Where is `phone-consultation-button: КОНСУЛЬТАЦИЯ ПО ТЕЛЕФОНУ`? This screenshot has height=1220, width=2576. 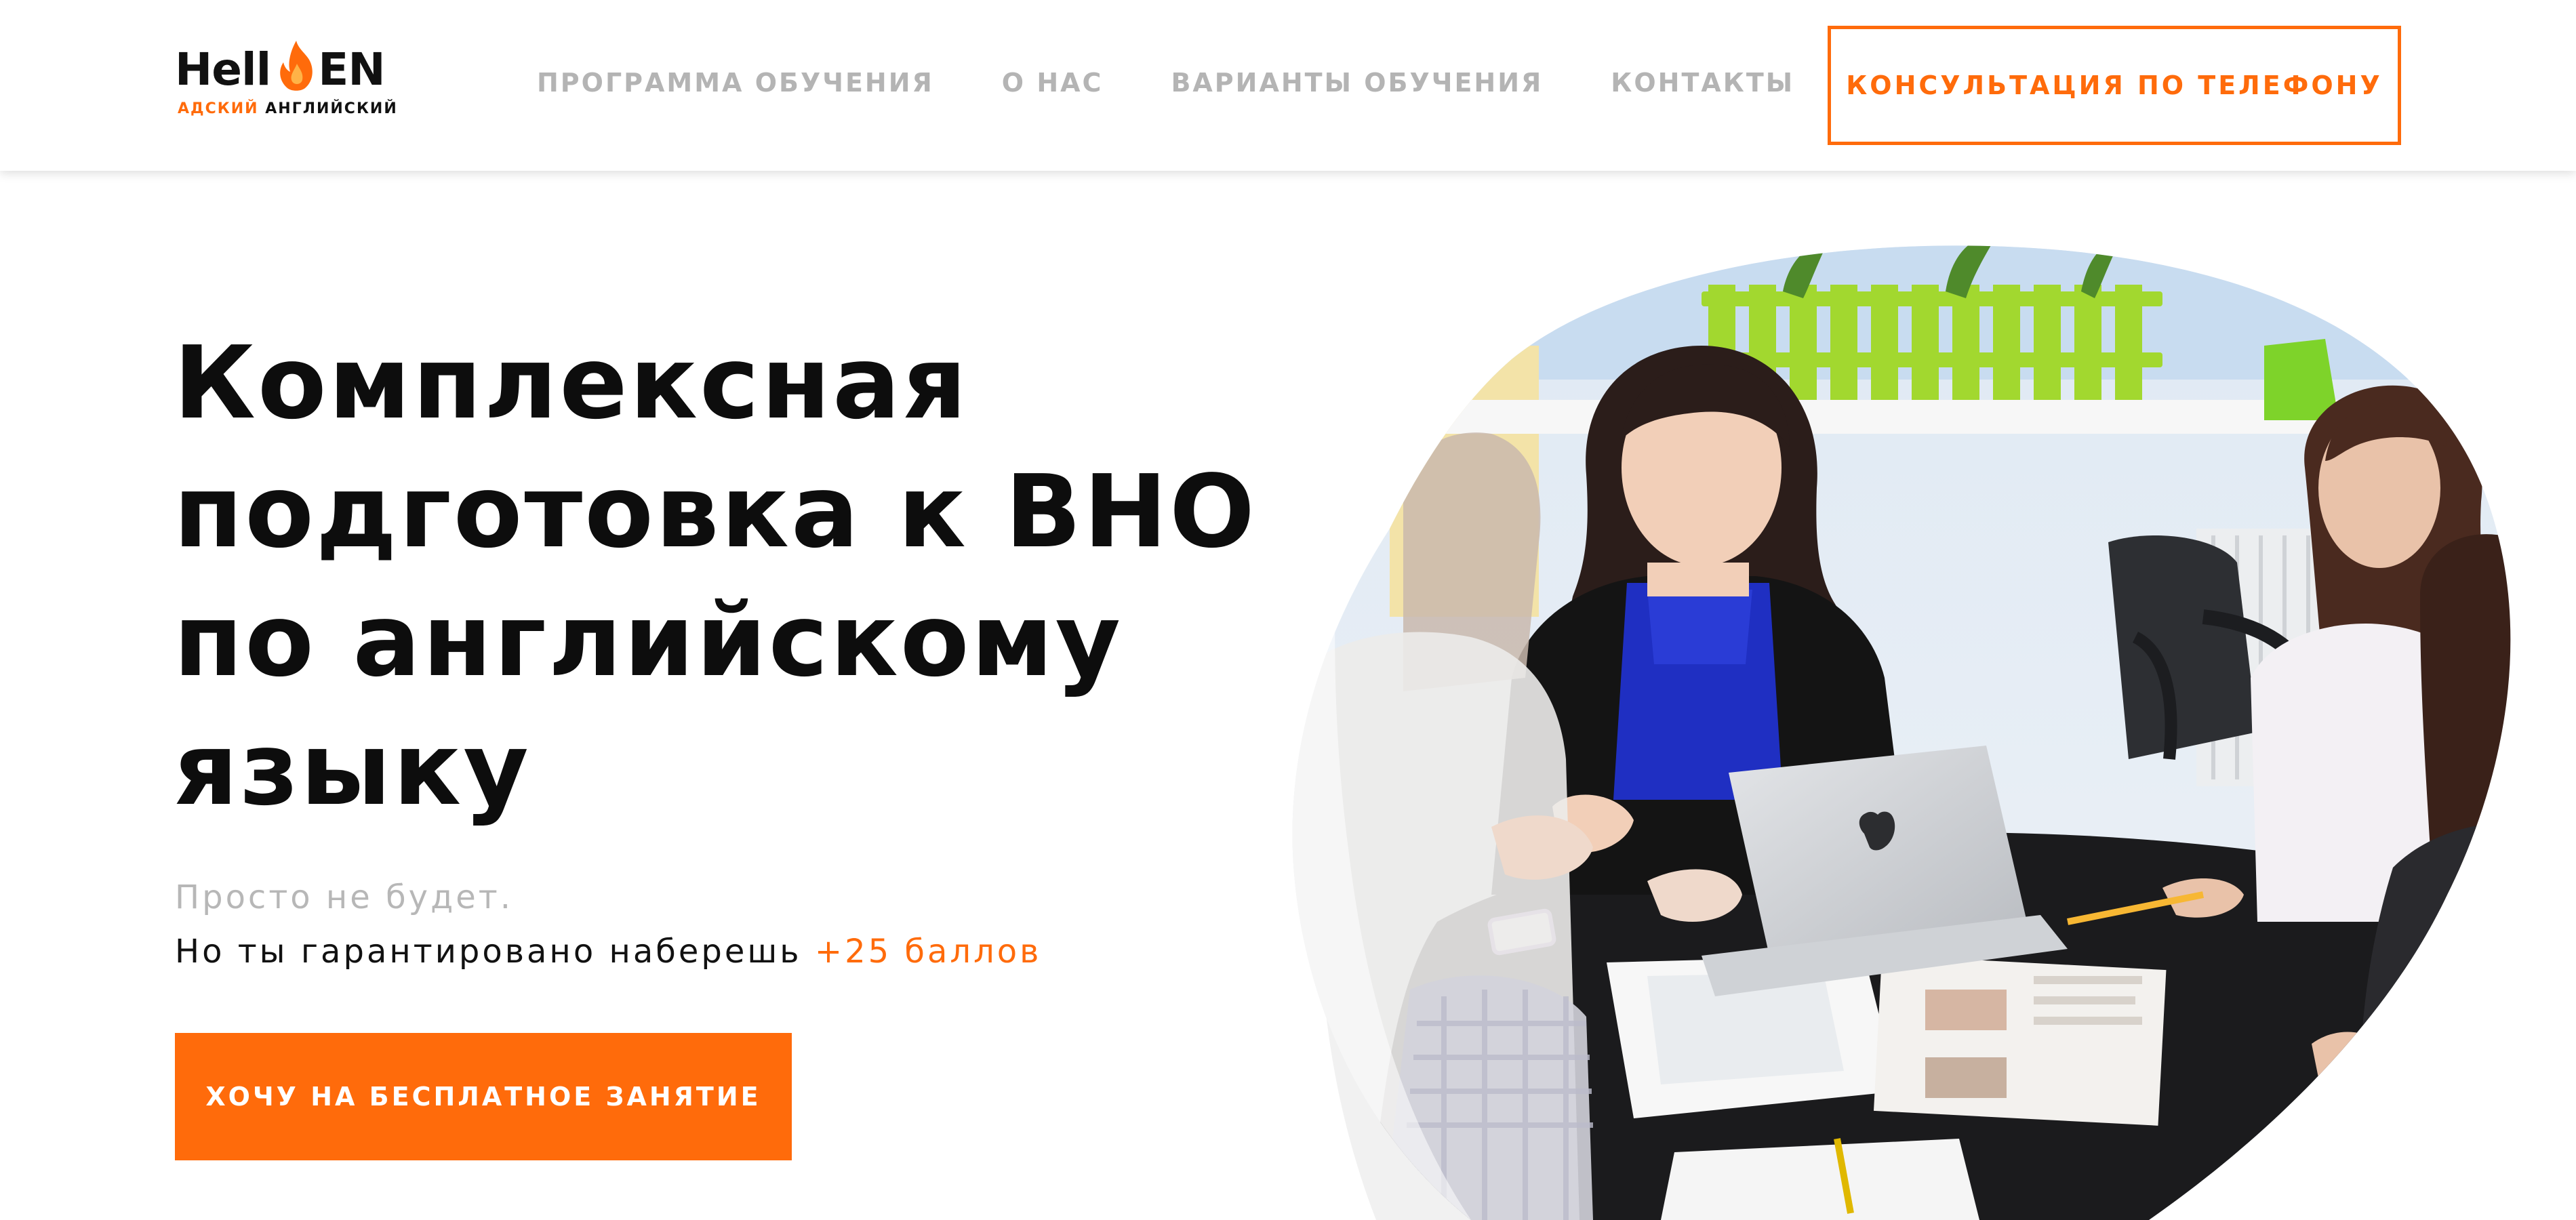
phone-consultation-button: КОНСУЛЬТАЦИЯ ПО ТЕЛЕФОНУ is located at coordinates (2114, 85).